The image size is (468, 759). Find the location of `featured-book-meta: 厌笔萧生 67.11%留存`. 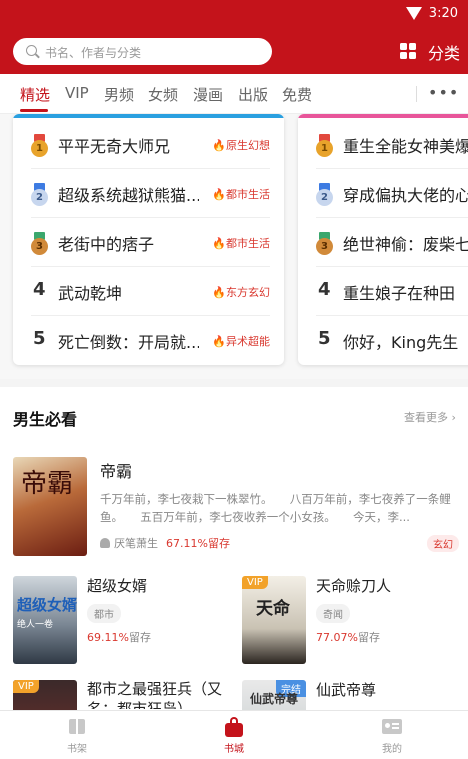

featured-book-meta: 厌笔萧生 67.11%留存 is located at coordinates (165, 543).